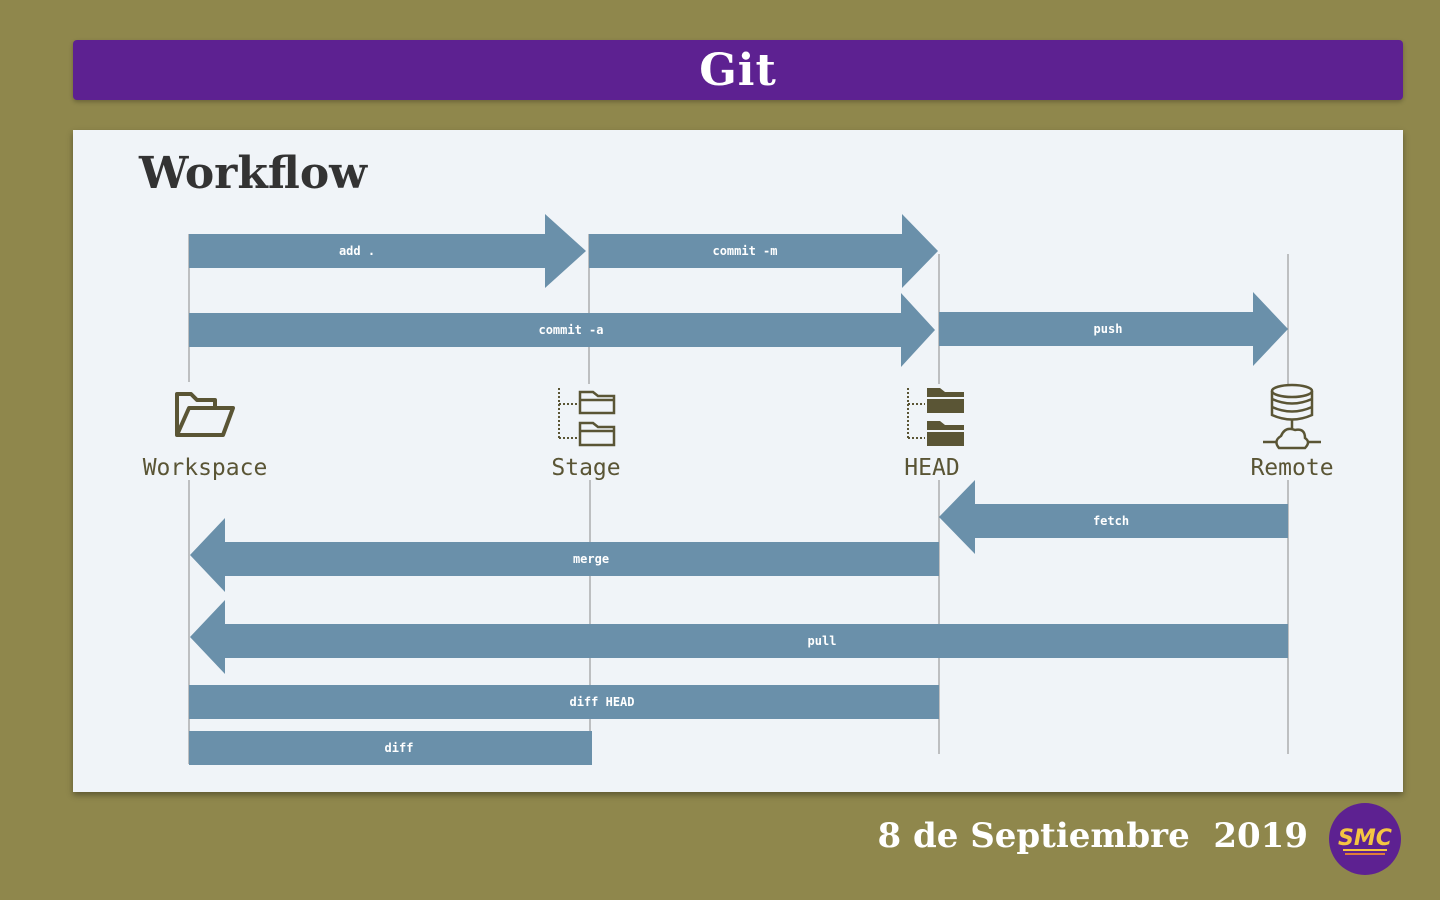 This screenshot has height=900, width=1440. I want to click on add-label: add ., so click(357, 251).